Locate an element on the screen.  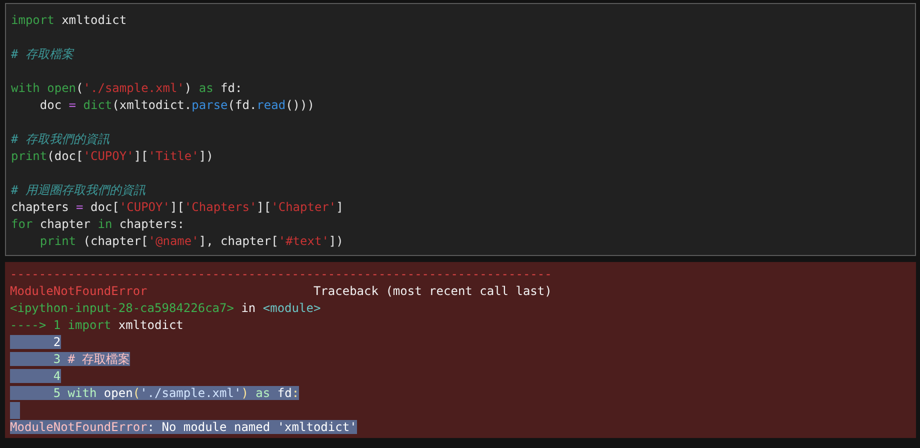
code-text: in is located at coordinates (248, 308).